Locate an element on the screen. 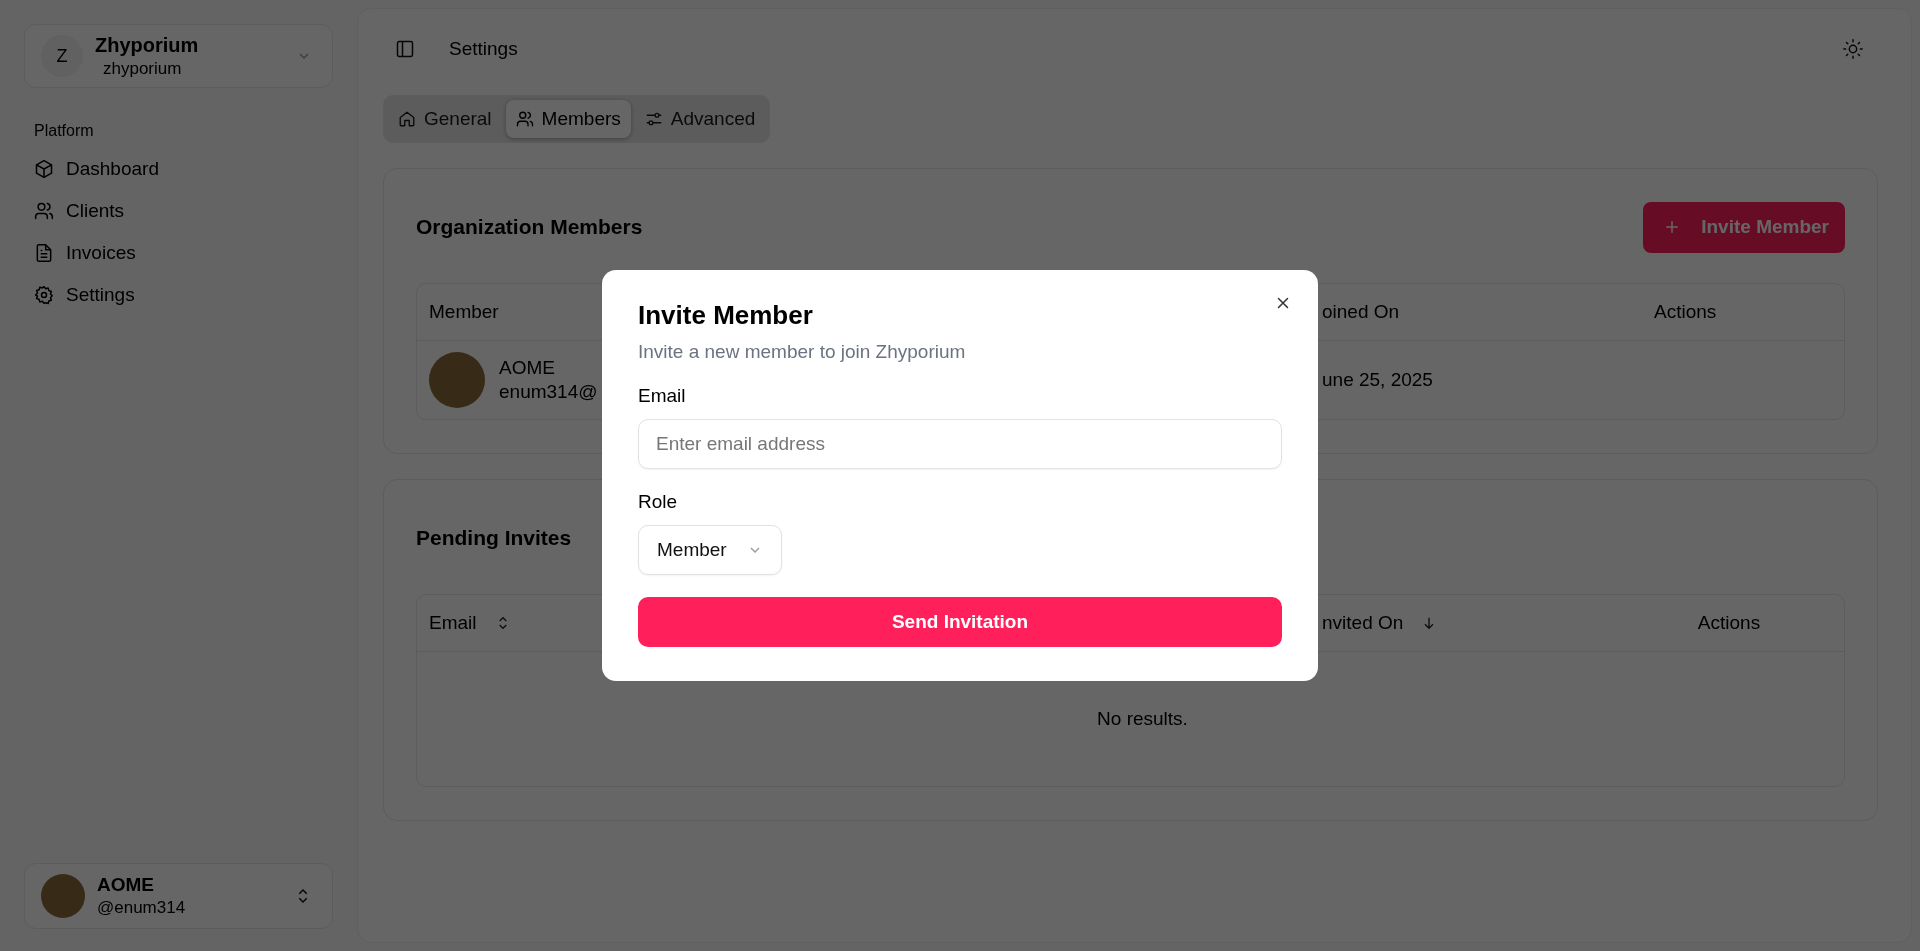 The width and height of the screenshot is (1920, 951). workspace-switcher: Z Zhyporium zhyporium is located at coordinates (178, 56).